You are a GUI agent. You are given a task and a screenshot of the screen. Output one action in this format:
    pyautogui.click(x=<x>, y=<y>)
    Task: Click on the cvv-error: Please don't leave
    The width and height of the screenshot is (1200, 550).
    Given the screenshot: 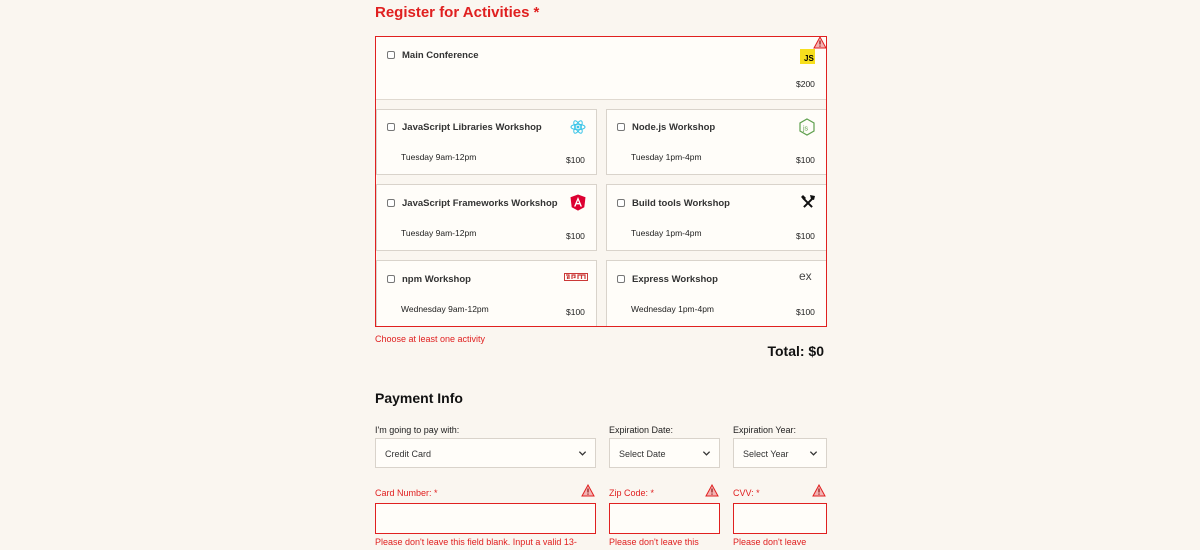 What is the action you would take?
    pyautogui.click(x=770, y=542)
    